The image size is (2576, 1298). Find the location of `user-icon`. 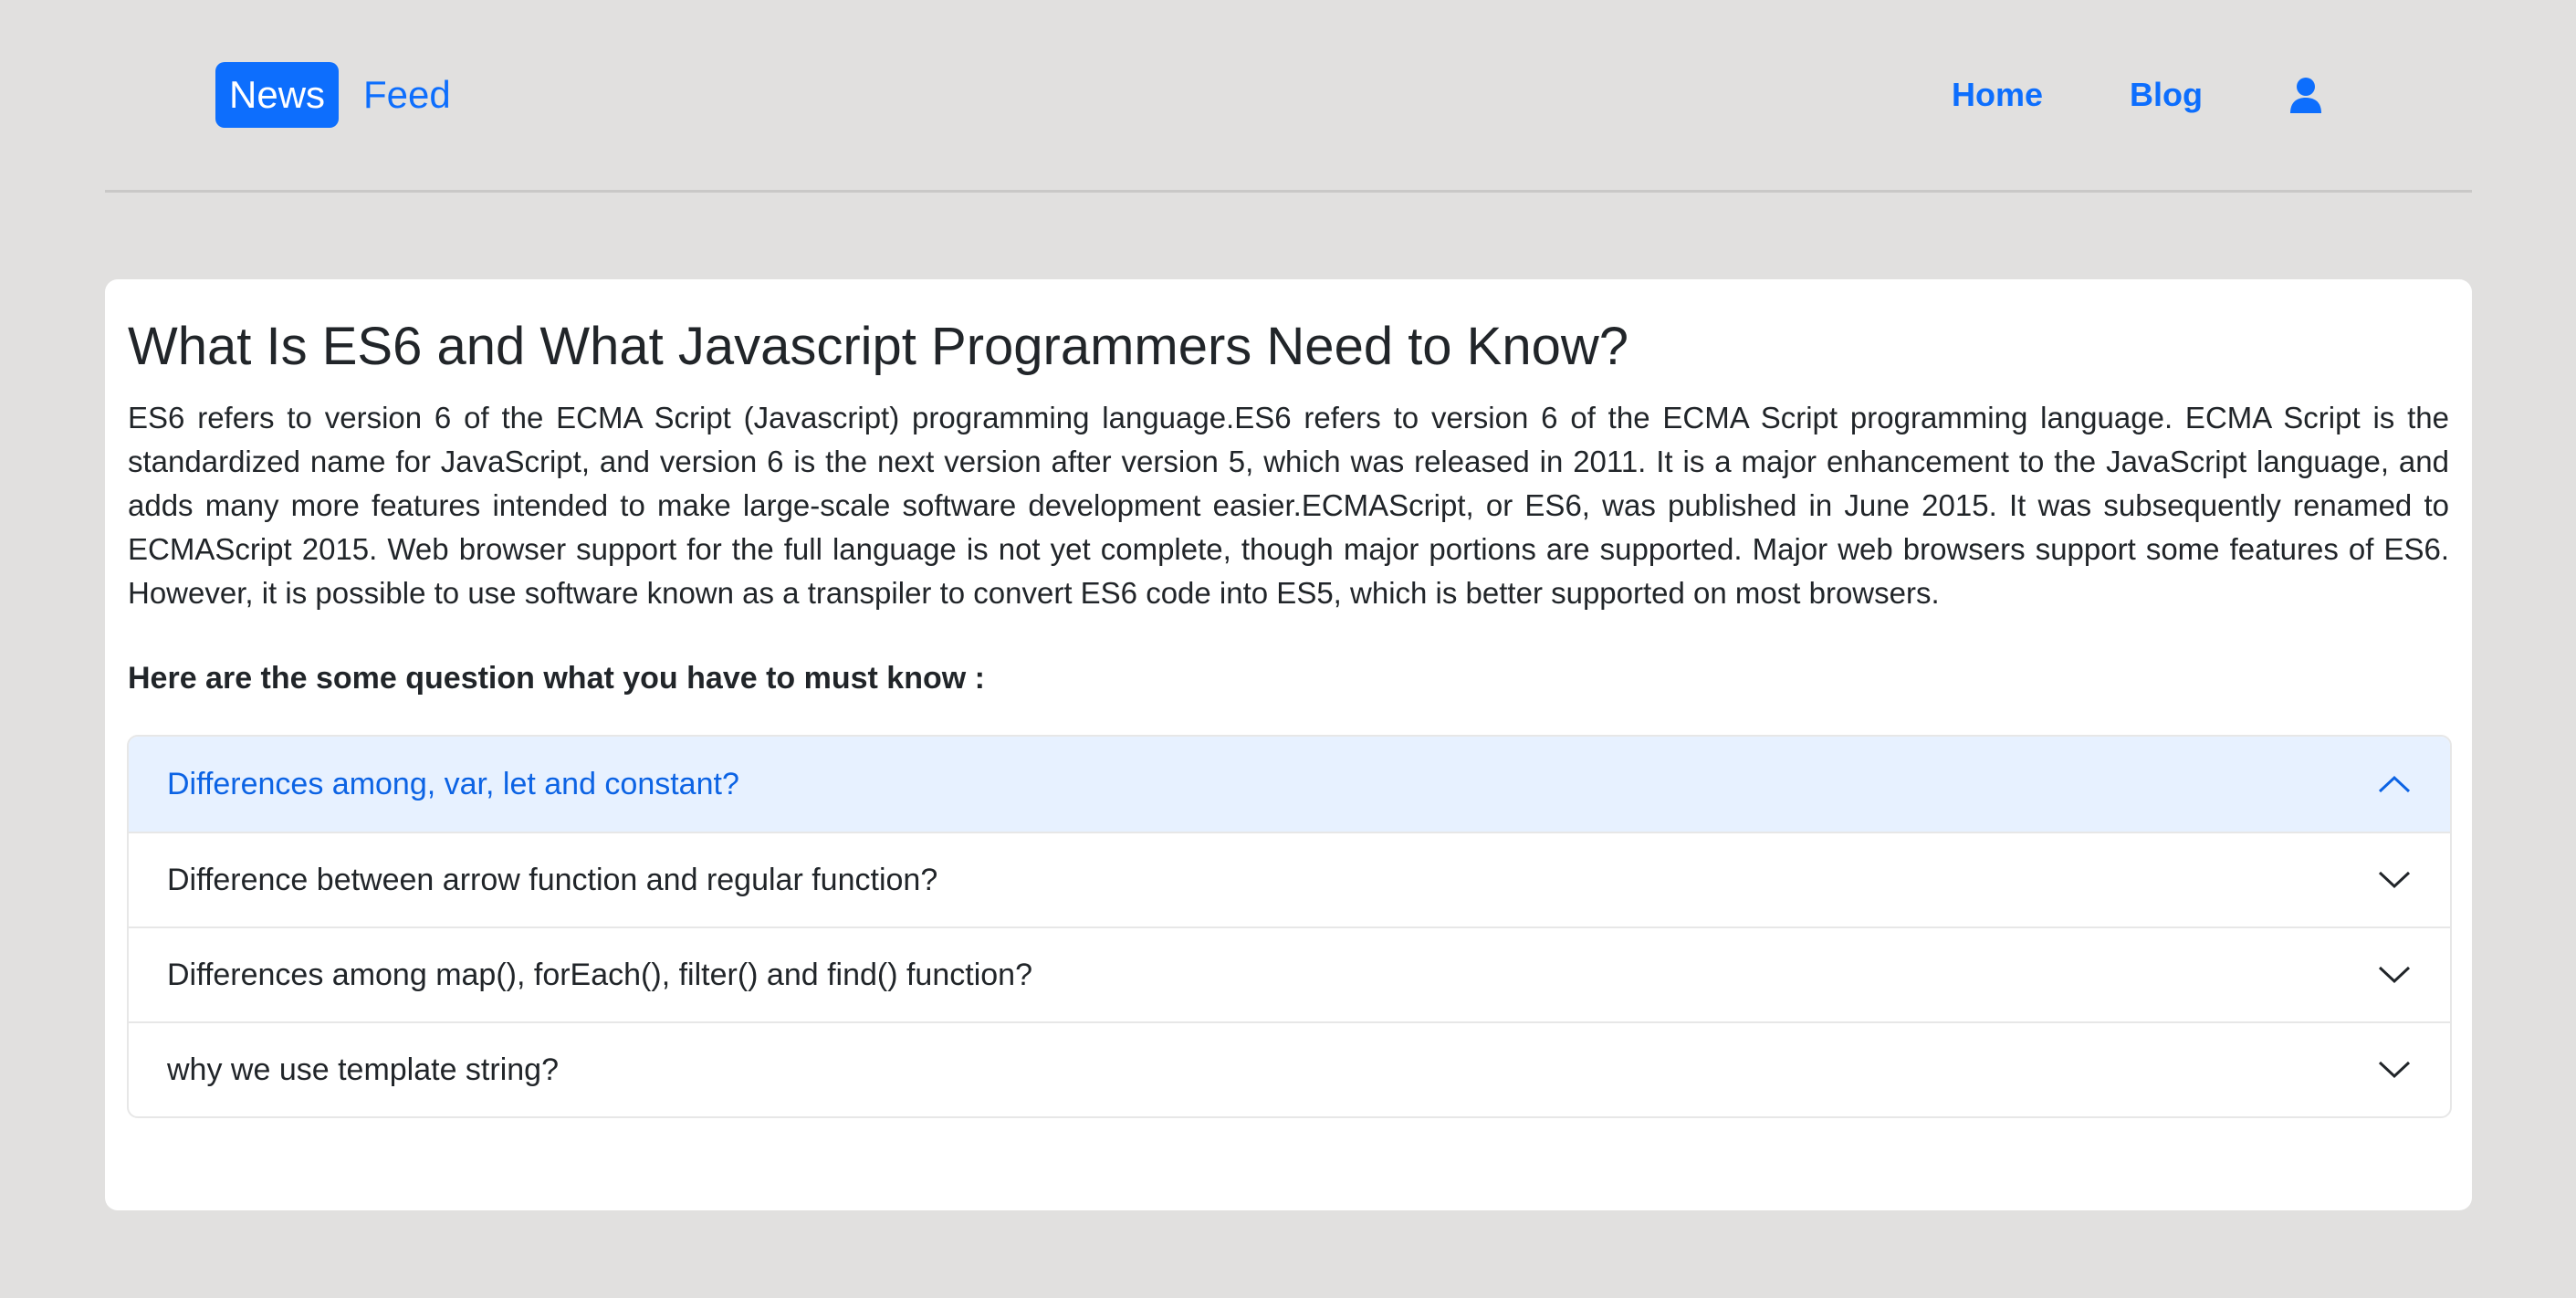

user-icon is located at coordinates (2305, 95).